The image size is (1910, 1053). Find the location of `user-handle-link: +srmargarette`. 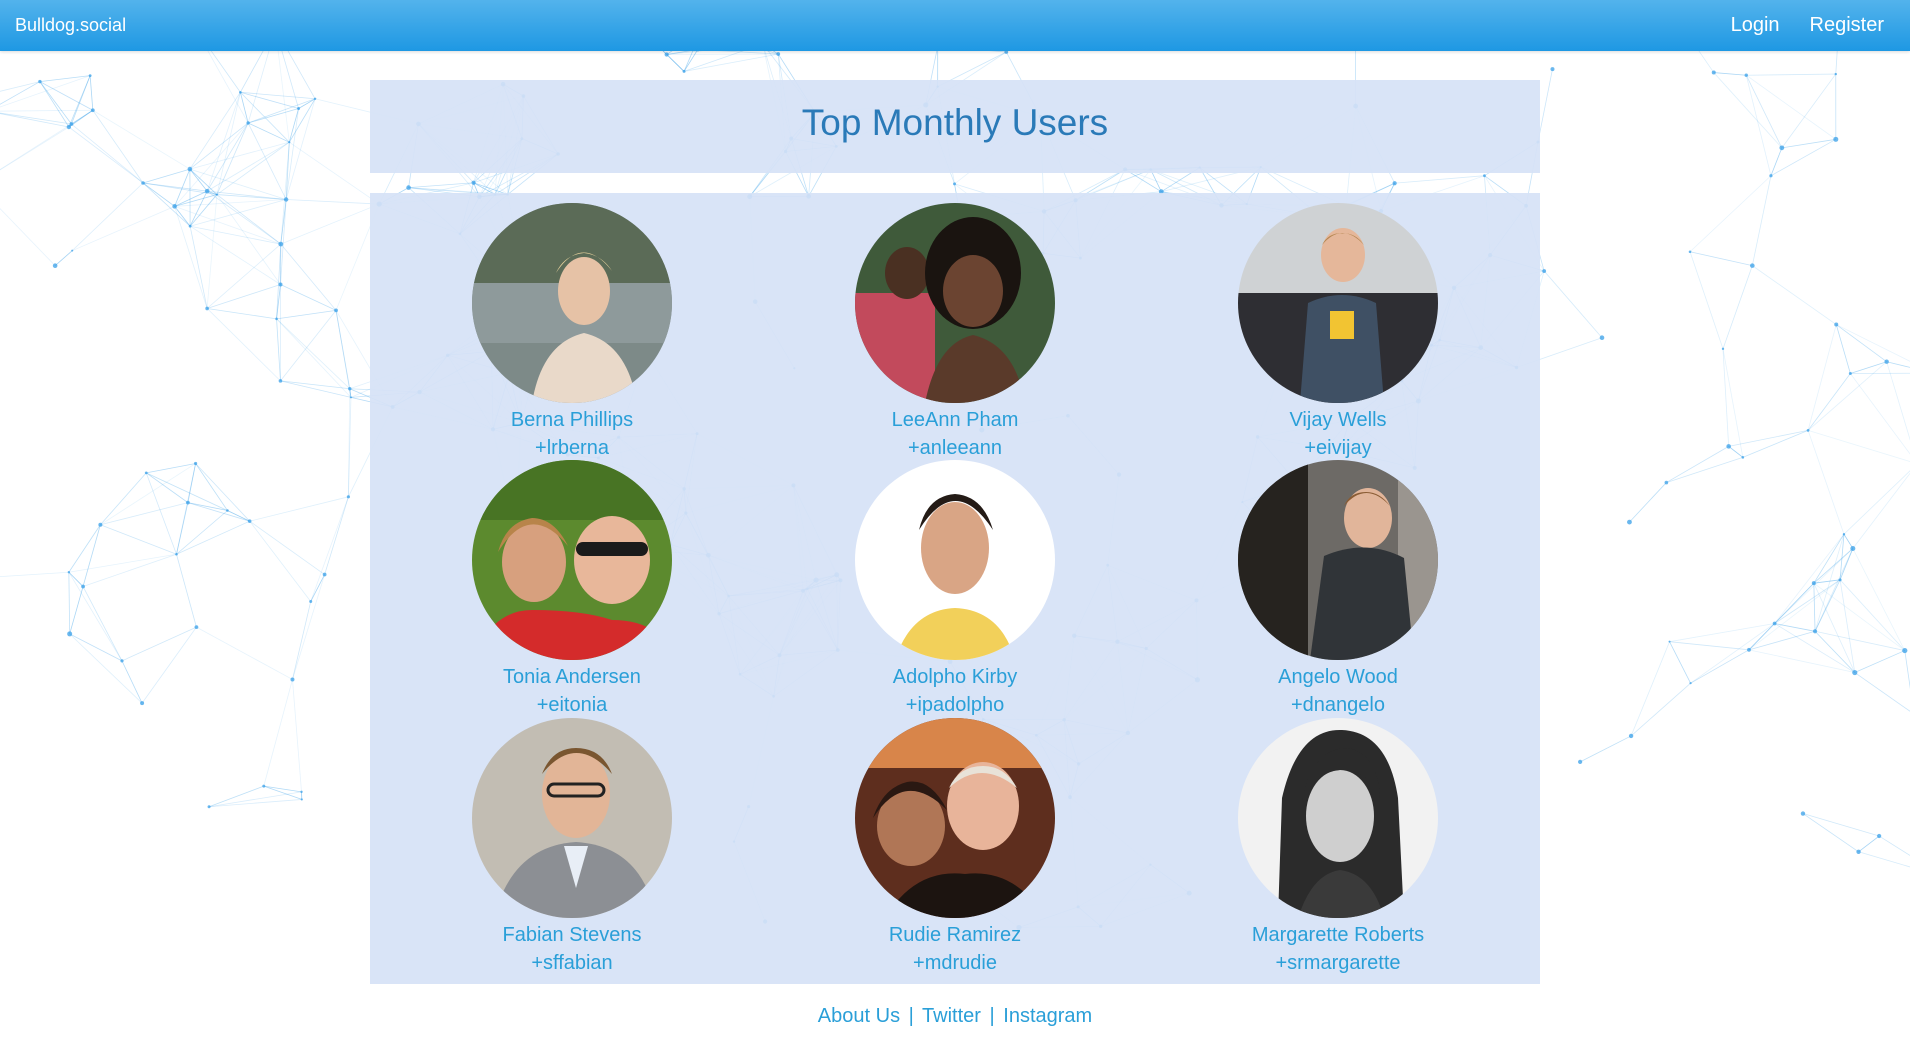

user-handle-link: +srmargarette is located at coordinates (1338, 963).